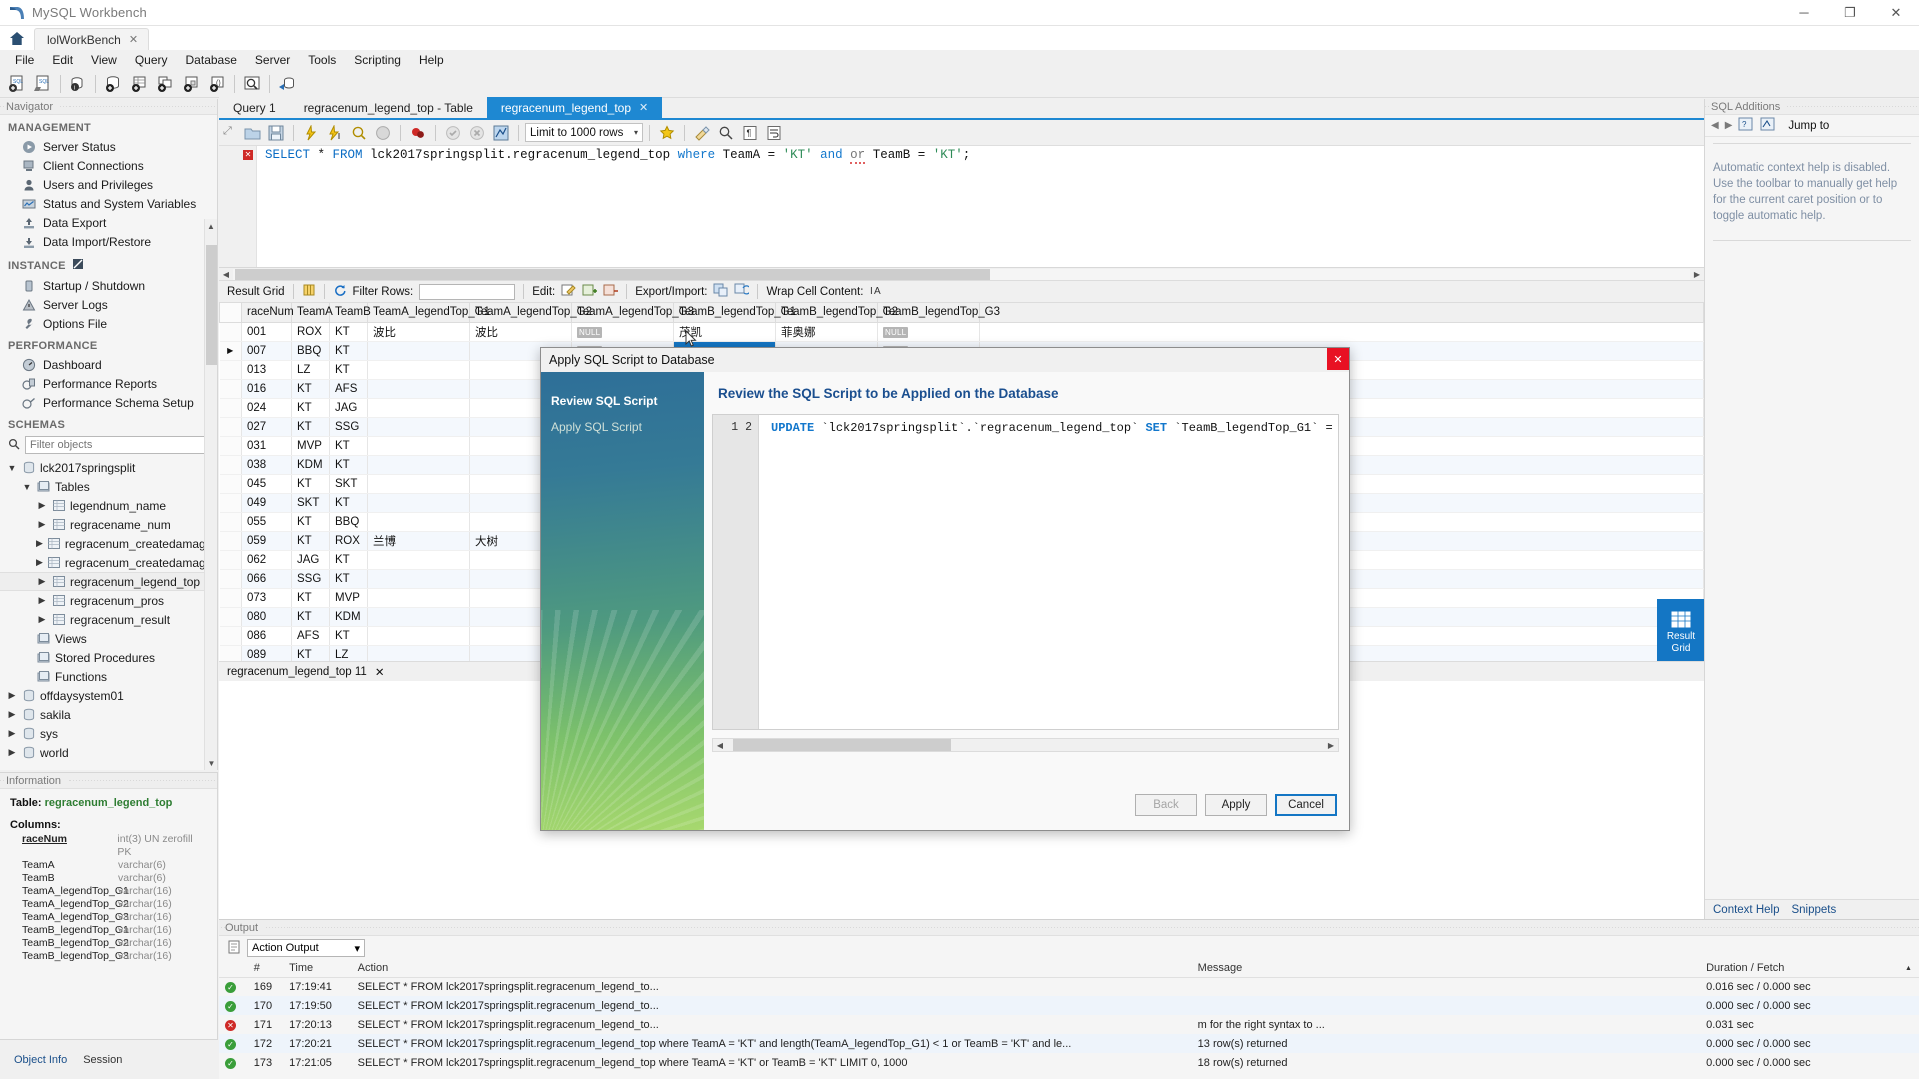  I want to click on table-cell: ROX, so click(348, 541).